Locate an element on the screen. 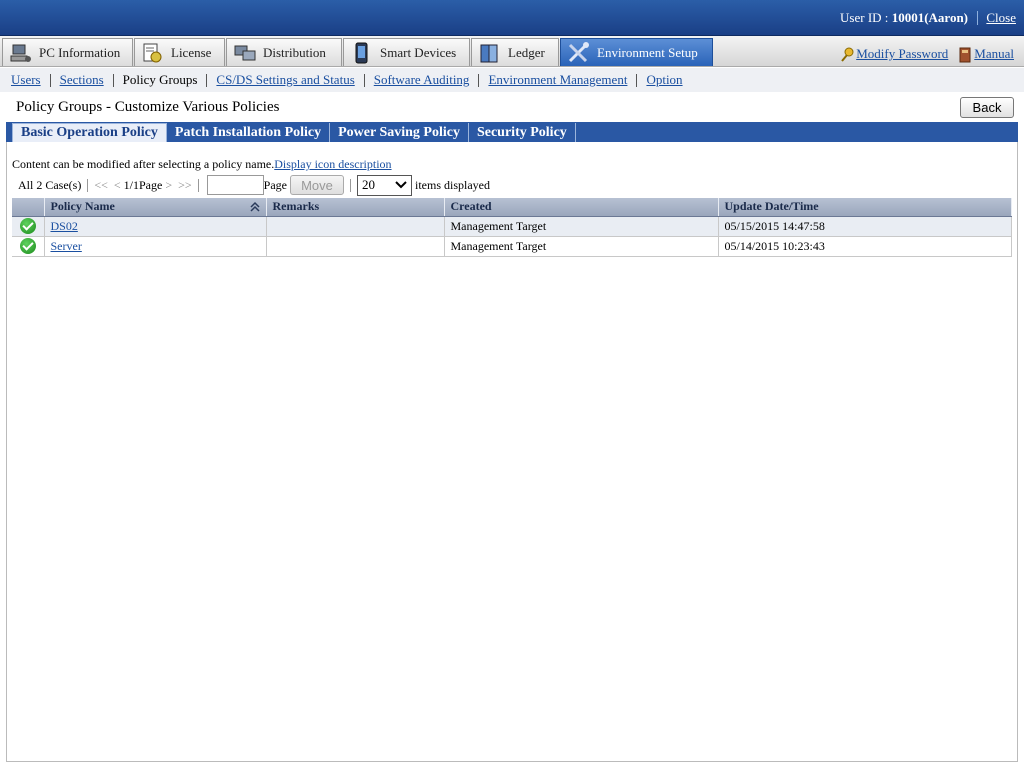  book-icon is located at coordinates (965, 55).